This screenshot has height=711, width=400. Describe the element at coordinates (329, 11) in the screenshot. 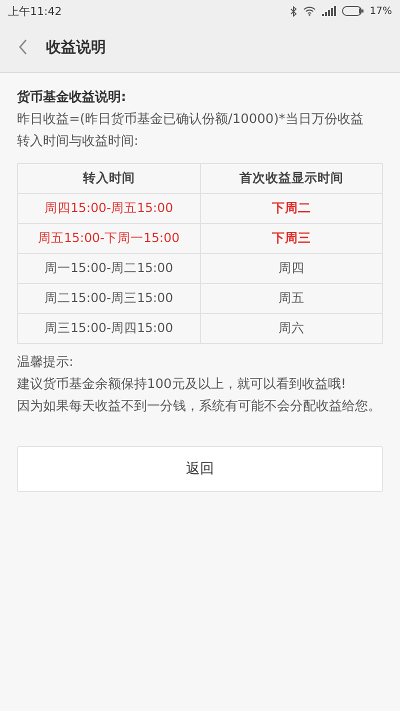

I see `signal-icon` at that location.